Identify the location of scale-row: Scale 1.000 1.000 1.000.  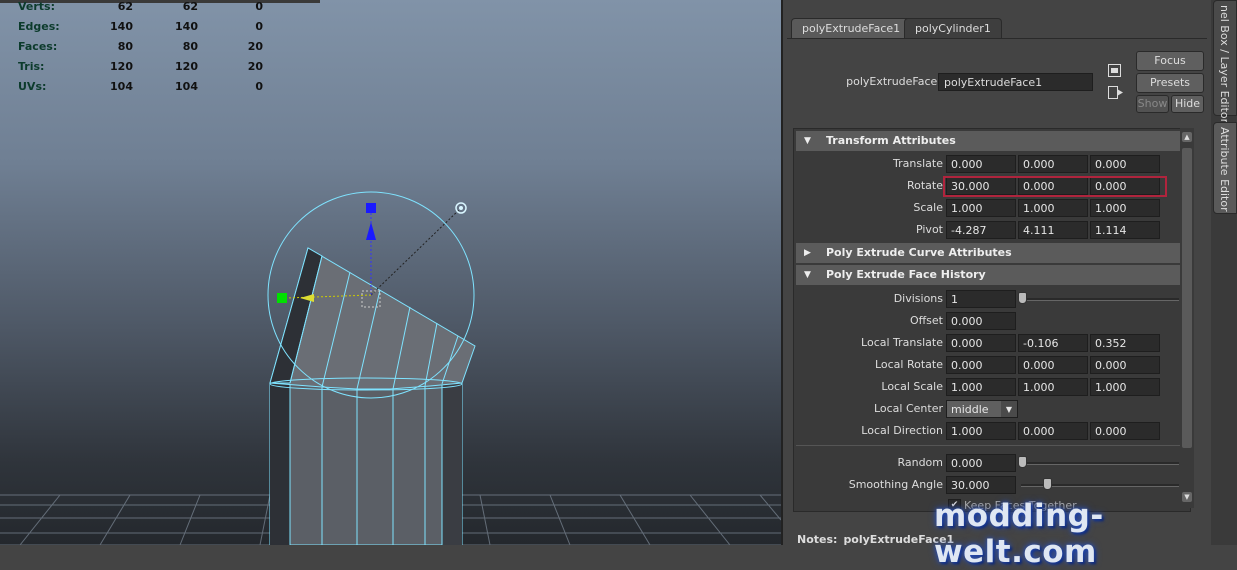
(991, 208).